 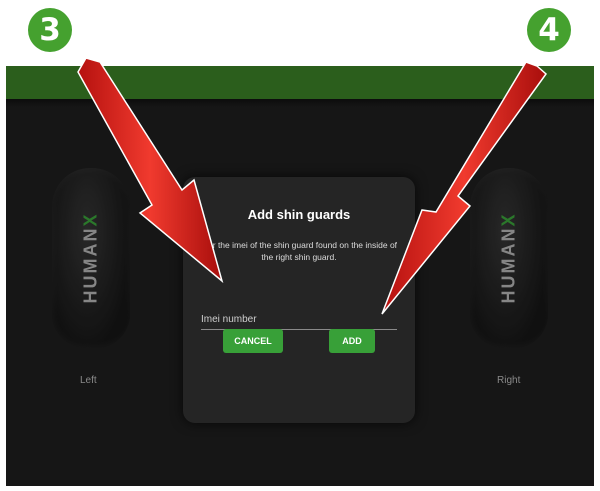 What do you see at coordinates (150, 170) in the screenshot?
I see `left-arrow` at bounding box center [150, 170].